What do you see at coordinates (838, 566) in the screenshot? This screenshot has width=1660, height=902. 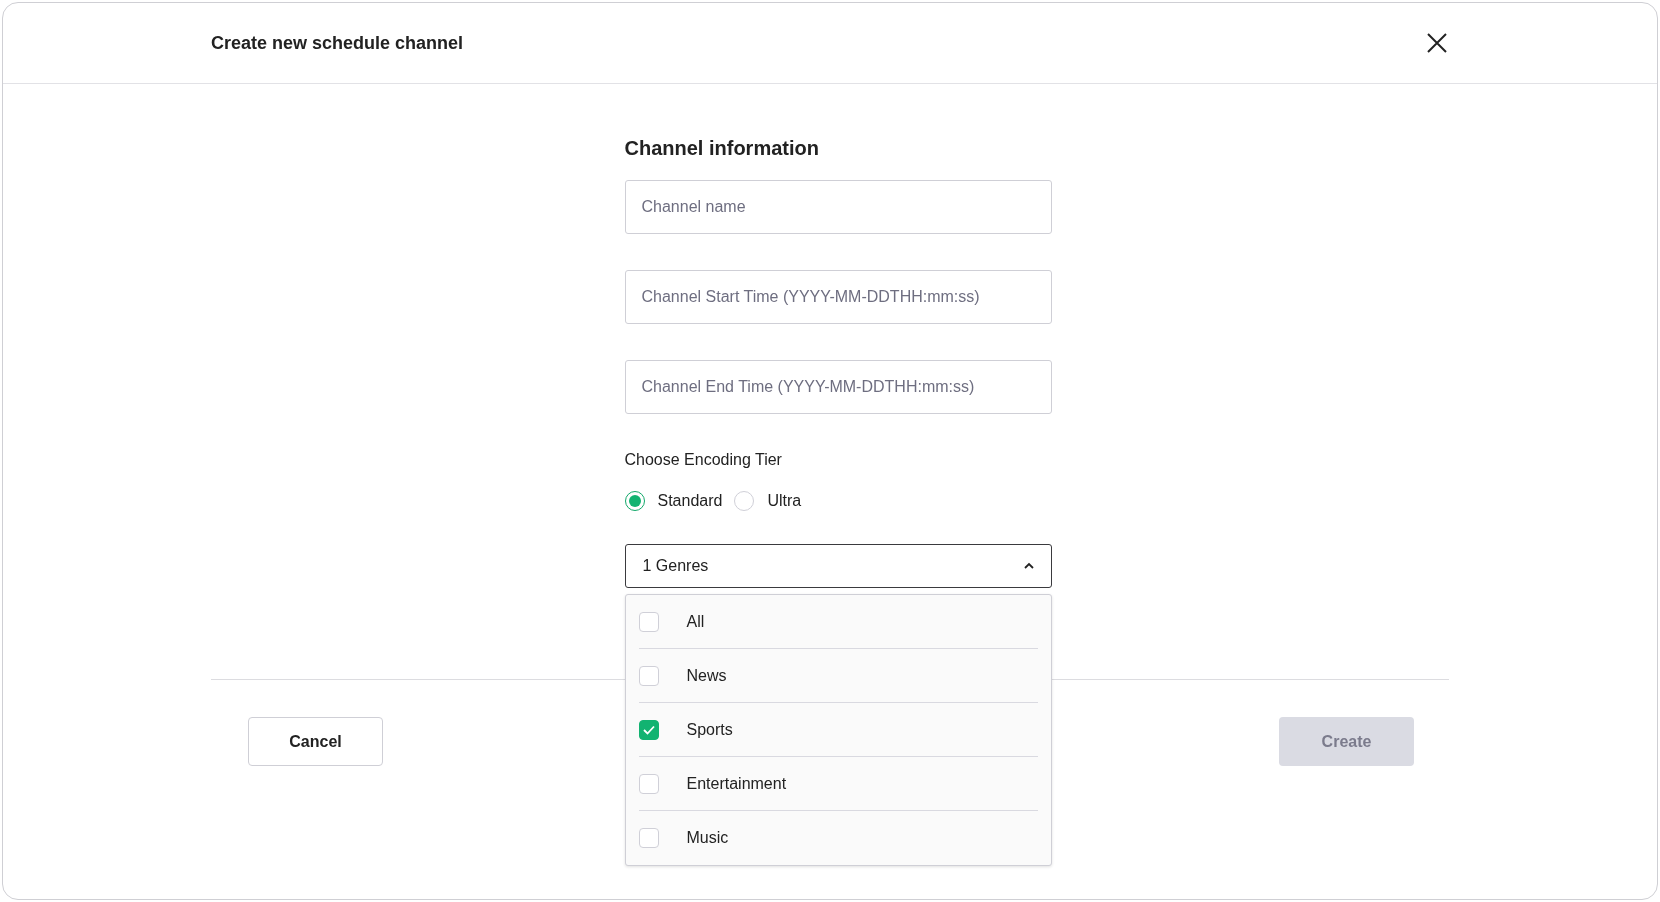 I see `genre-dropdown: 1 Genres` at bounding box center [838, 566].